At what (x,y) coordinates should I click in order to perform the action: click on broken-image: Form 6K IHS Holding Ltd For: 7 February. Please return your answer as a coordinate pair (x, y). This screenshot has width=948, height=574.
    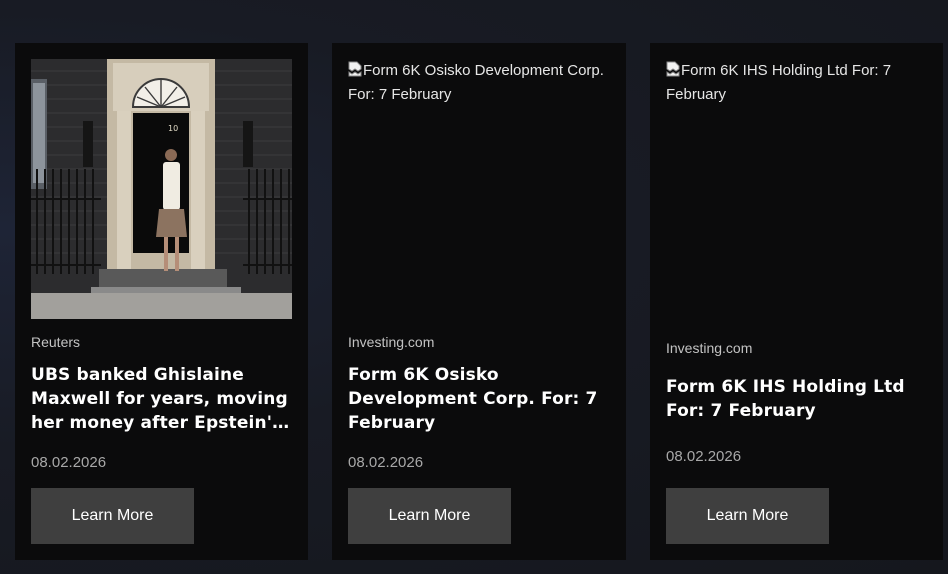
    Looking at the image, I should click on (797, 83).